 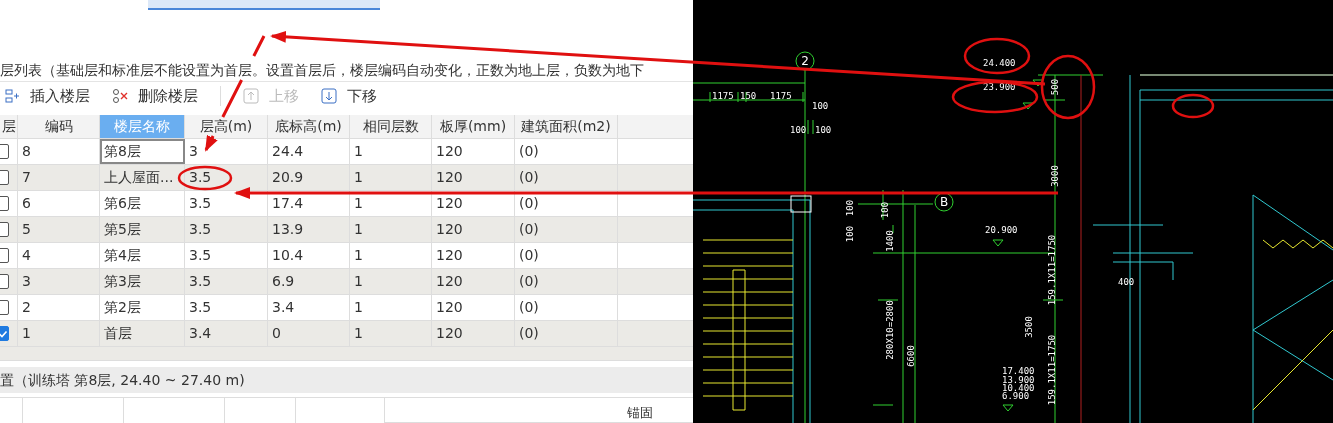 I want to click on table-cell: 2, so click(x=59, y=307).